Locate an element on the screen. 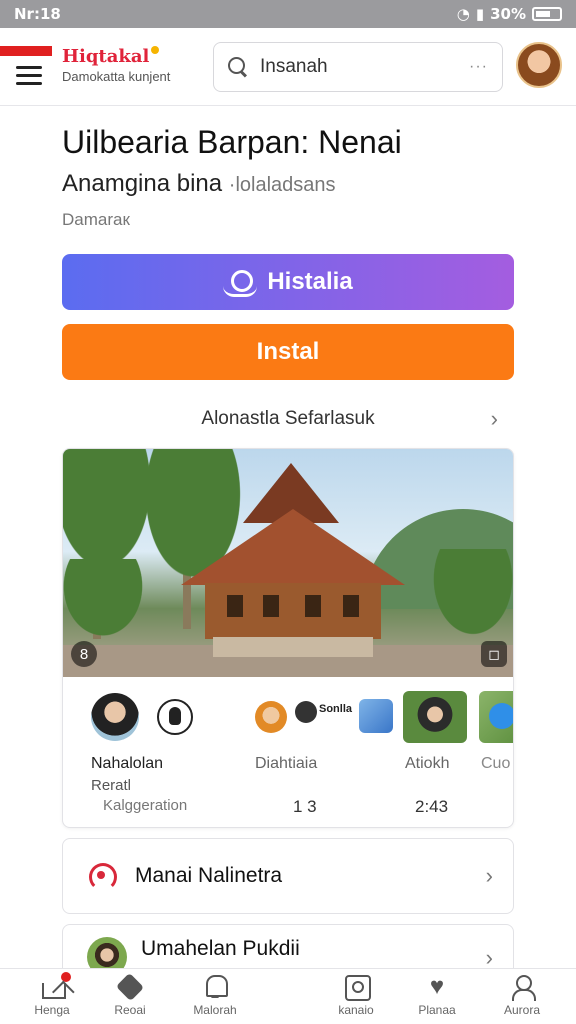  page-title: Uilbearia Barpan: Nenai is located at coordinates (232, 142).